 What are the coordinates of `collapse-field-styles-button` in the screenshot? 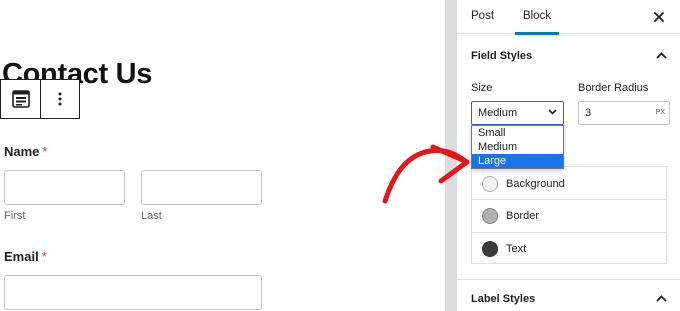 It's located at (661, 55).